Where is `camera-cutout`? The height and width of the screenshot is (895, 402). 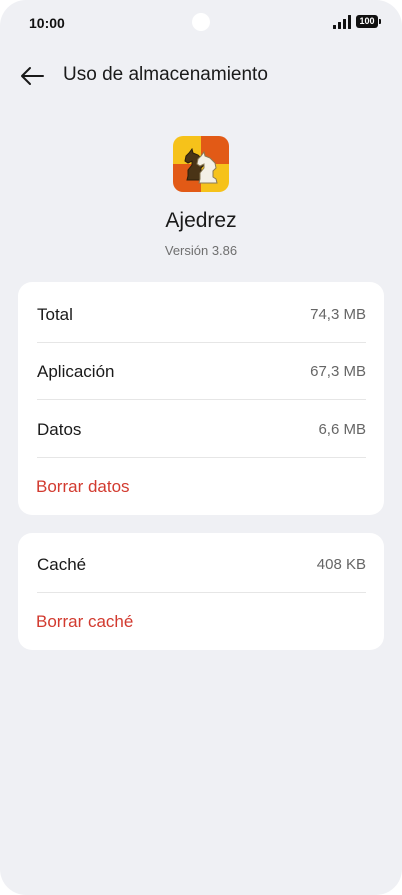
camera-cutout is located at coordinates (201, 22).